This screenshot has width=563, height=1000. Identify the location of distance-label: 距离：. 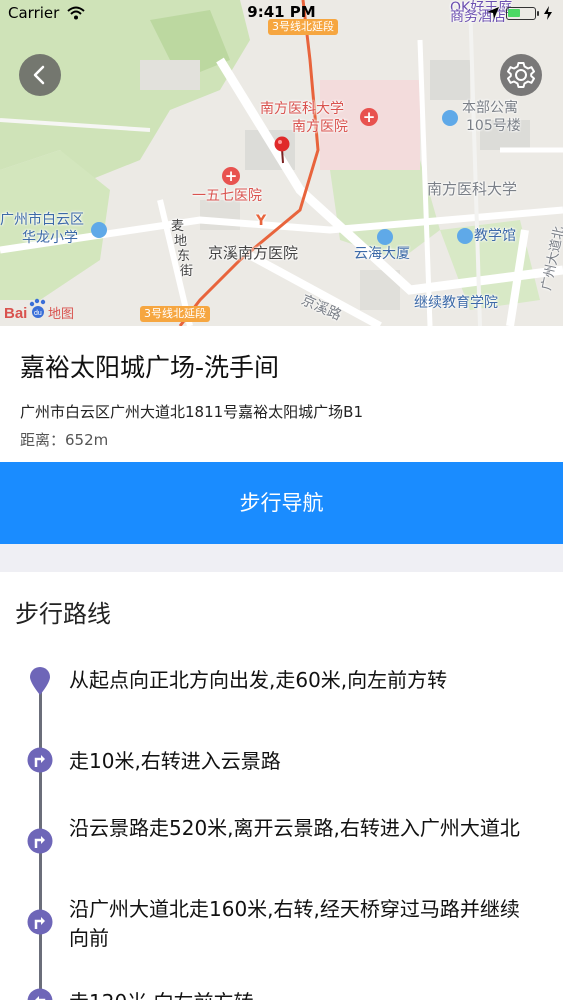
(43, 440).